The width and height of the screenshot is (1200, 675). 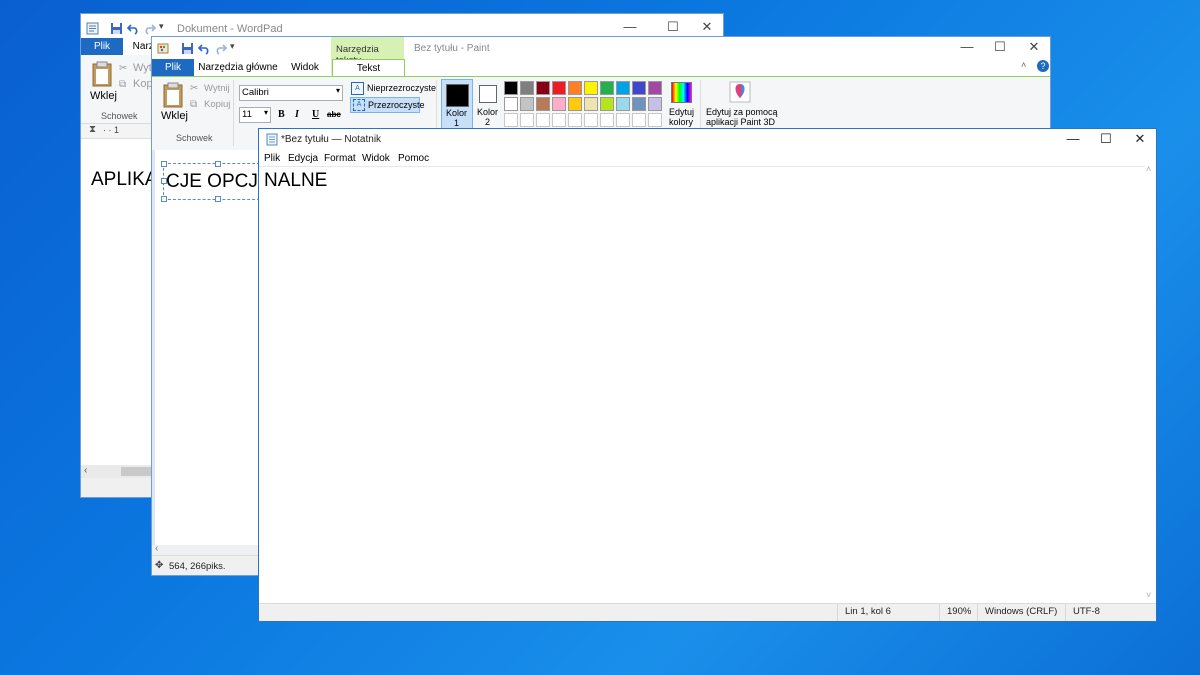 What do you see at coordinates (457, 123) in the screenshot?
I see `color1-number: 1` at bounding box center [457, 123].